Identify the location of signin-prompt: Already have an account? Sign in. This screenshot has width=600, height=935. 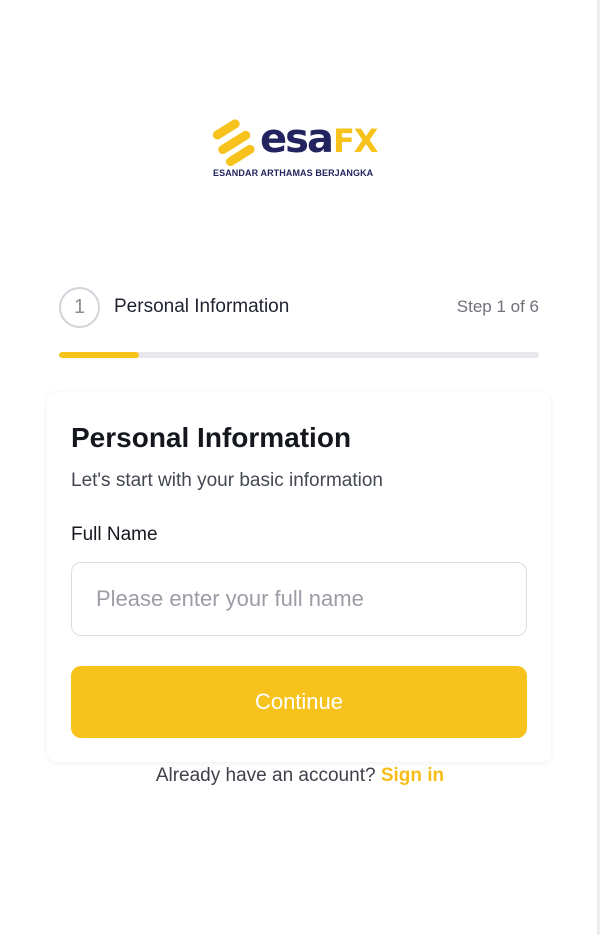
(300, 776).